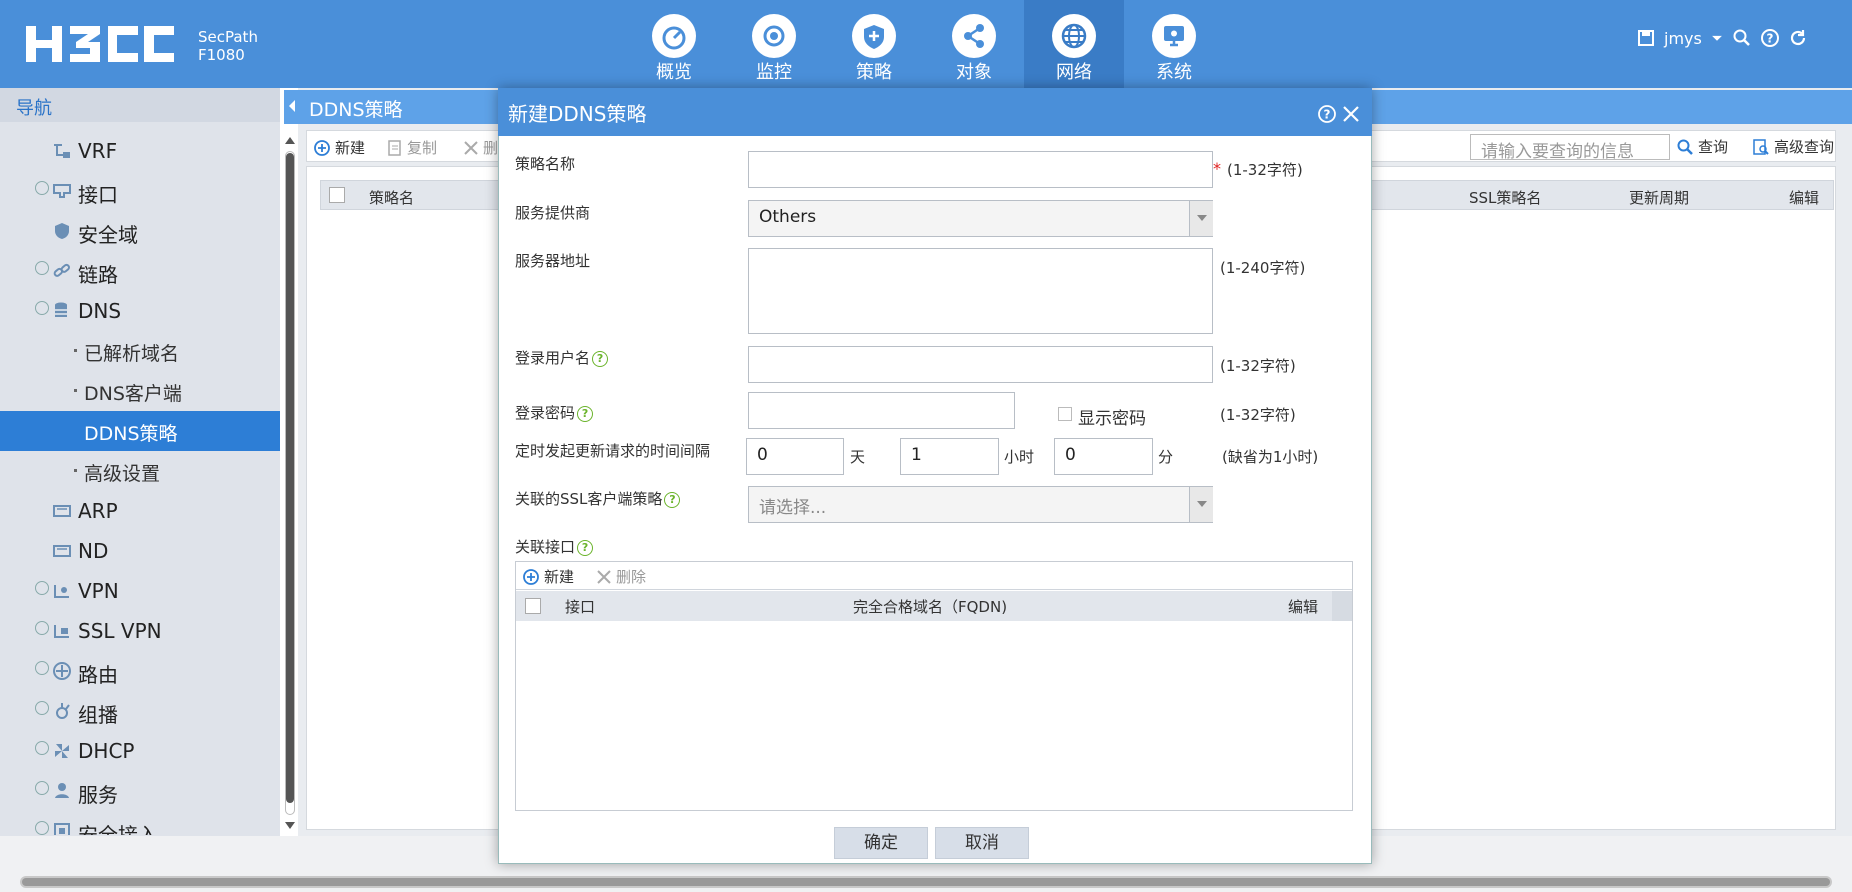 The width and height of the screenshot is (1852, 892). I want to click on column-fqdn: 完全合格域名（FQDN), so click(930, 606).